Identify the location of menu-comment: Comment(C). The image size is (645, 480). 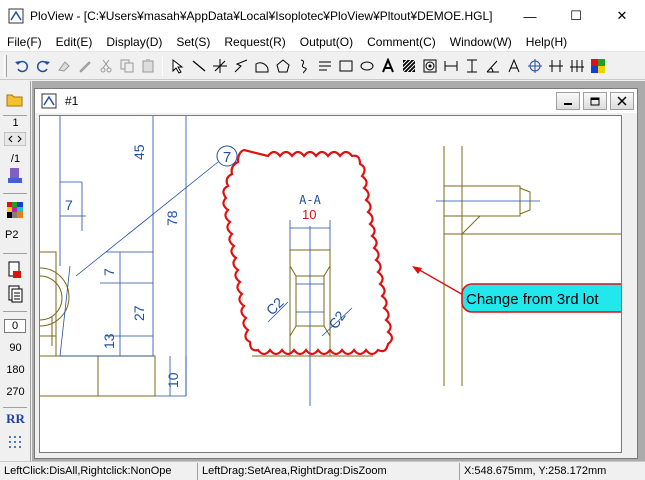
(401, 42).